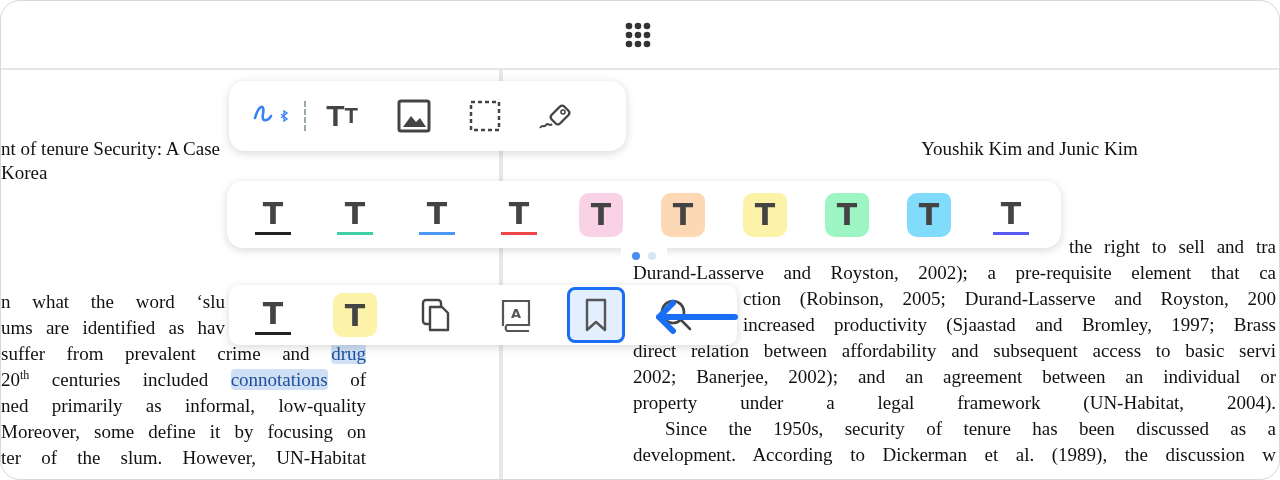 Image resolution: width=1280 pixels, height=480 pixels. Describe the element at coordinates (638, 34) in the screenshot. I see `grid-menu-icon` at that location.